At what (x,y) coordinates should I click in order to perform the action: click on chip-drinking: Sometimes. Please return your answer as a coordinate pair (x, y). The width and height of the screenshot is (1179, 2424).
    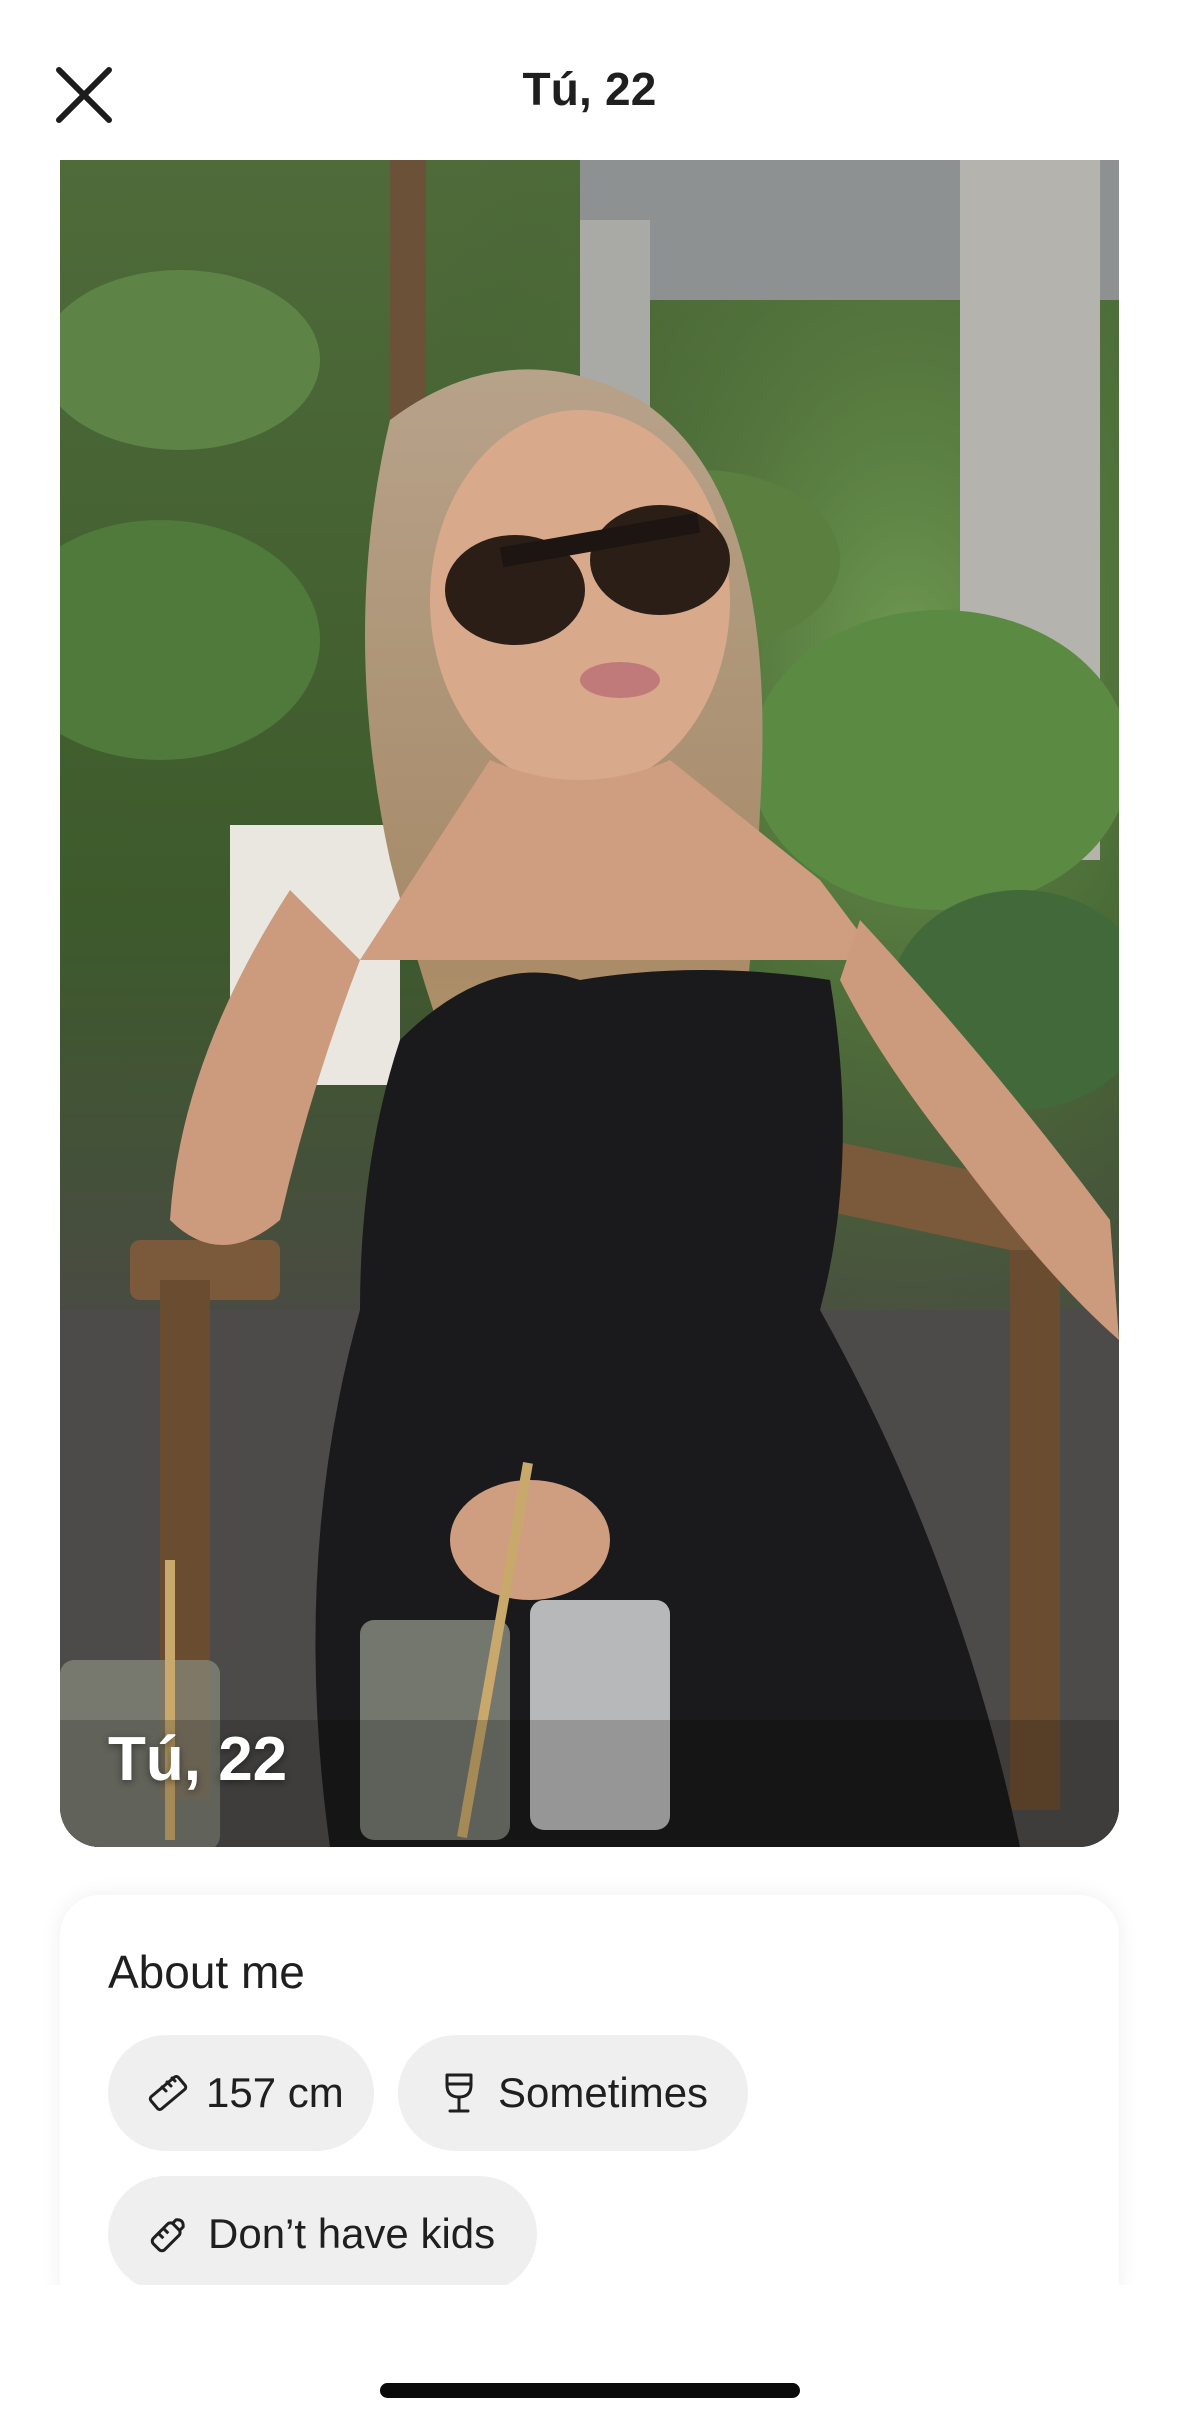
    Looking at the image, I should click on (573, 2093).